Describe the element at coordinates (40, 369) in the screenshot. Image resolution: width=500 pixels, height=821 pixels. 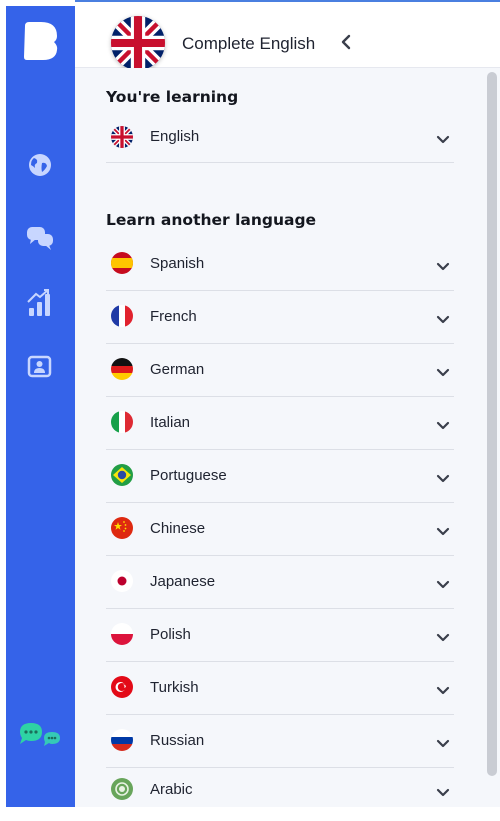
I see `teacher-screen-icon` at that location.